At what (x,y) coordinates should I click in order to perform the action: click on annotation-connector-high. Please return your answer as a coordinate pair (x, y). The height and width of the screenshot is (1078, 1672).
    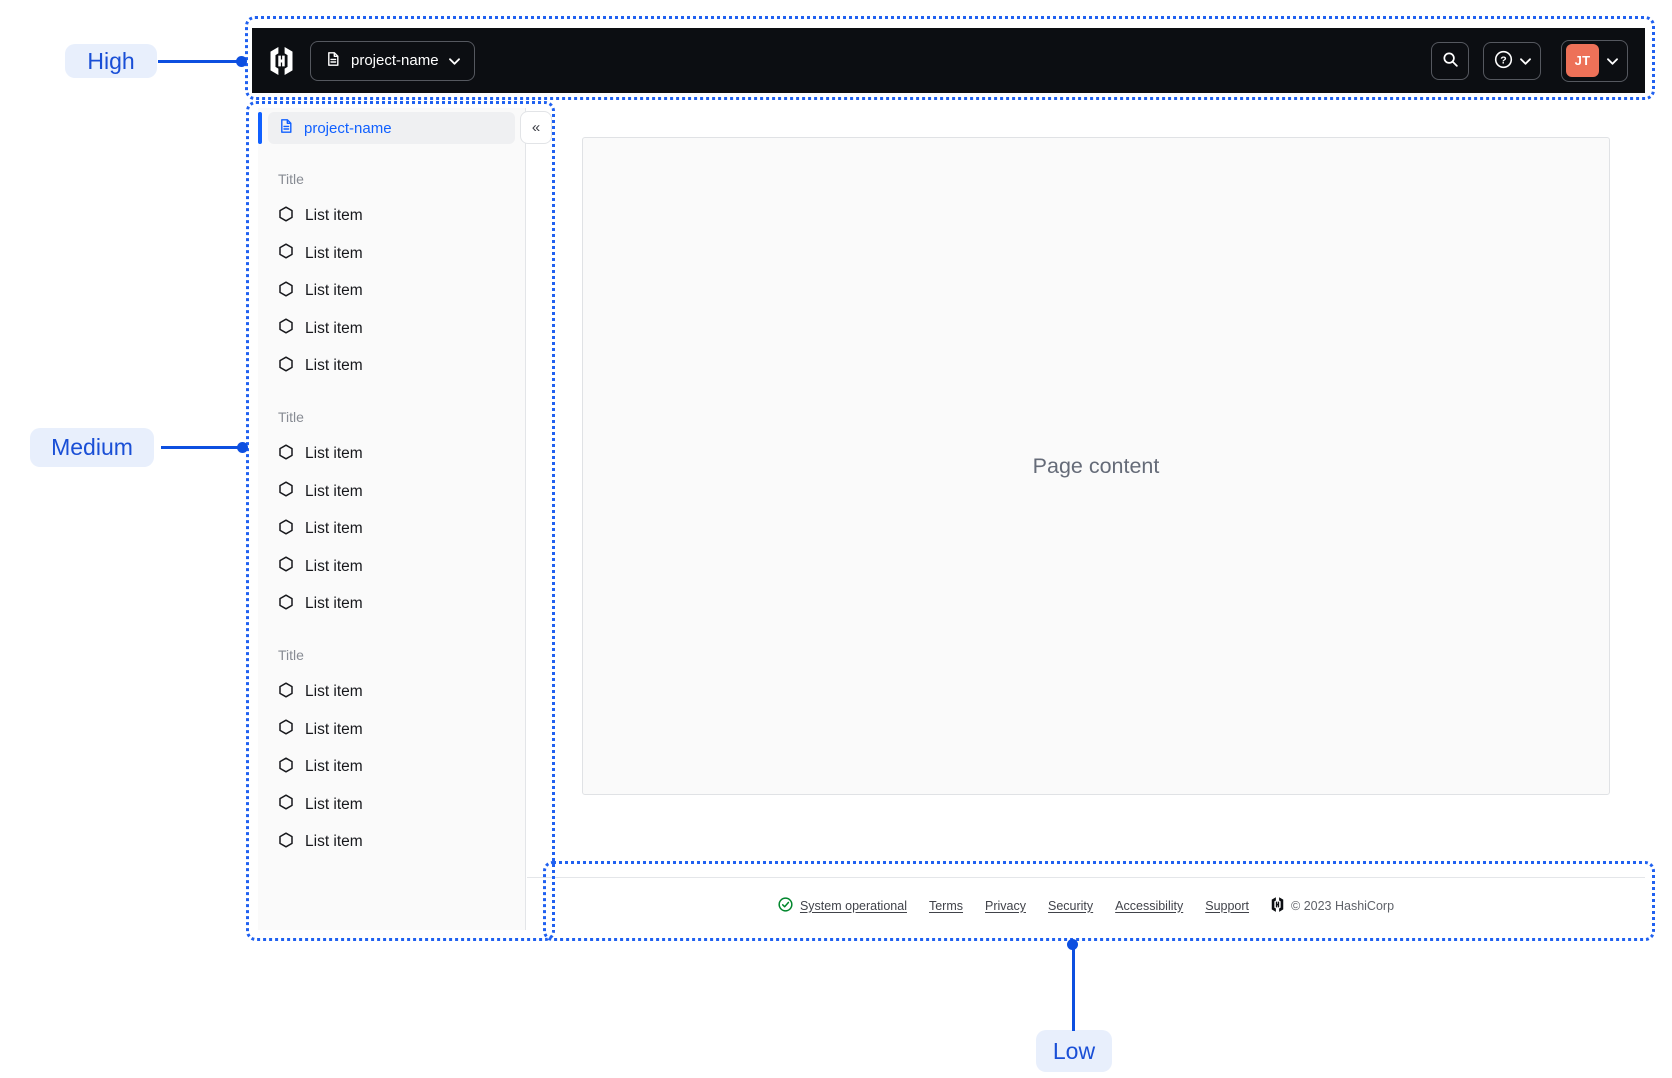
    Looking at the image, I should click on (199, 61).